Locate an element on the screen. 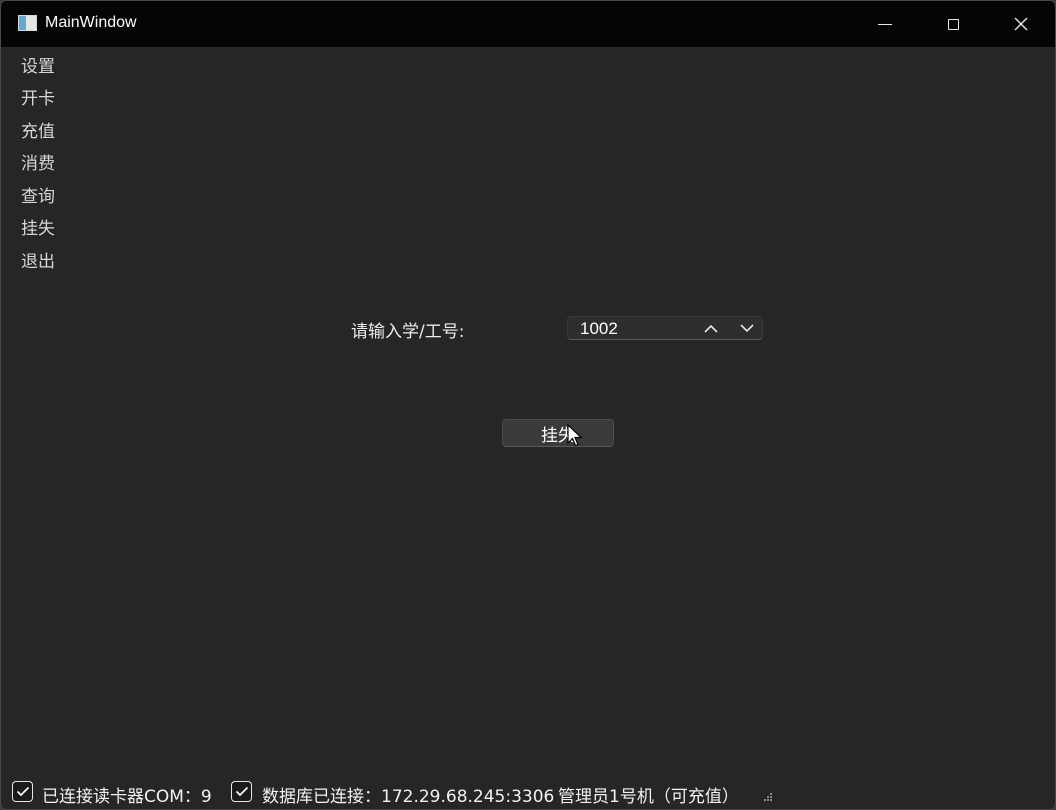 This screenshot has width=1056, height=810. maximize-button is located at coordinates (953, 24).